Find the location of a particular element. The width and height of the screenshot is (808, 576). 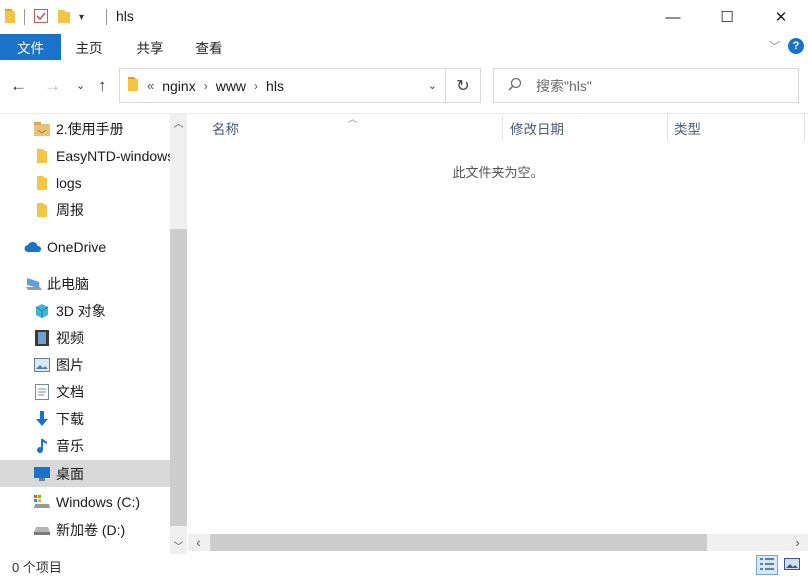

tab-share: 共享 is located at coordinates (150, 47).